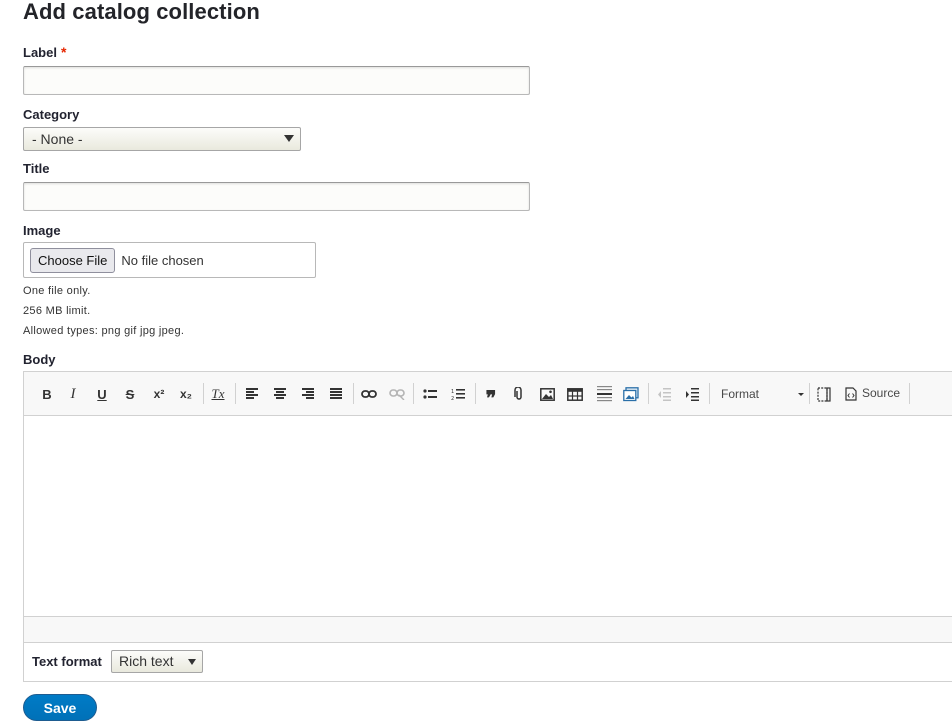  I want to click on save-button: Save, so click(60, 707).